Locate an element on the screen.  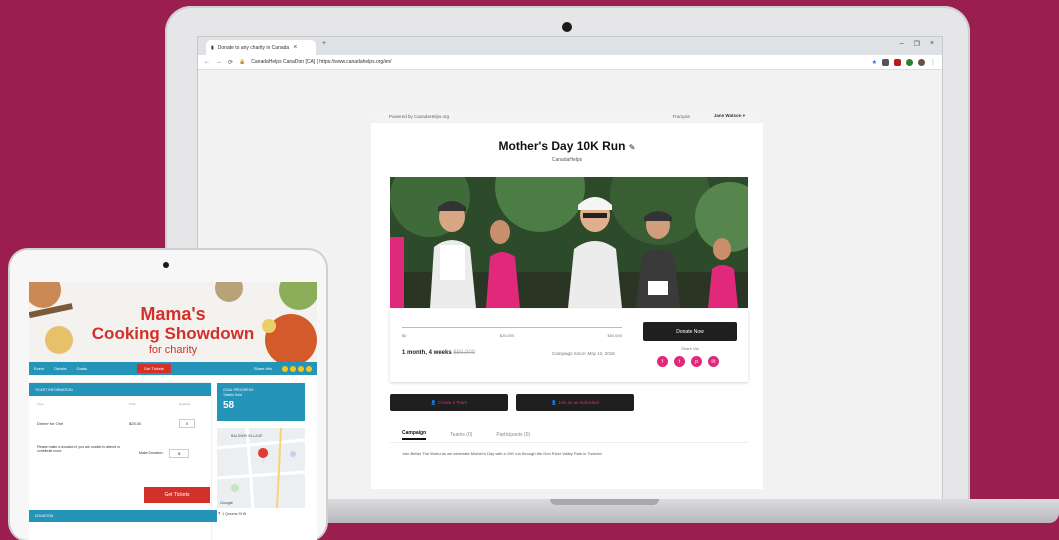
share-icons: f t p ✉ is located at coordinates (688, 361).